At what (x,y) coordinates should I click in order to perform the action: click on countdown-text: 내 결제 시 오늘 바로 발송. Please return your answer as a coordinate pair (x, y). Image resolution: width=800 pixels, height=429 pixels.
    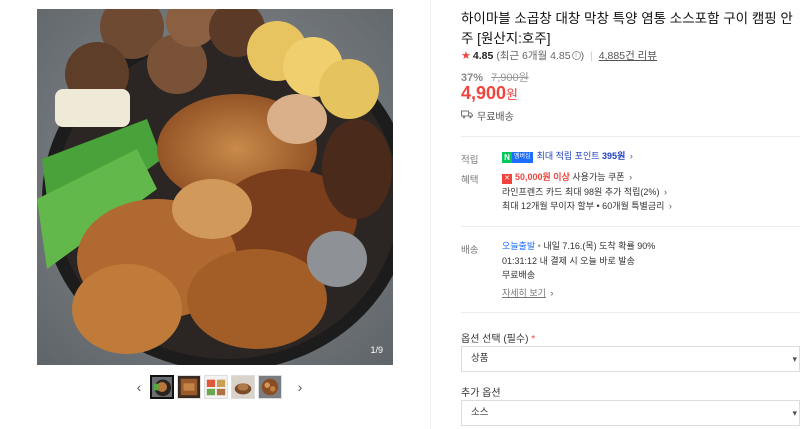
    Looking at the image, I should click on (587, 261).